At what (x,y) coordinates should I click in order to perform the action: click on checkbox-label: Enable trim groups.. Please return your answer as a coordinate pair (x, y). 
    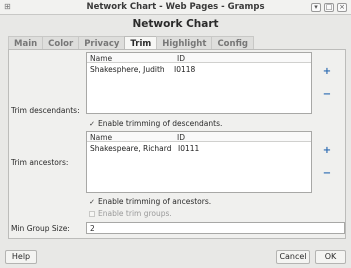
    Looking at the image, I should click on (135, 213).